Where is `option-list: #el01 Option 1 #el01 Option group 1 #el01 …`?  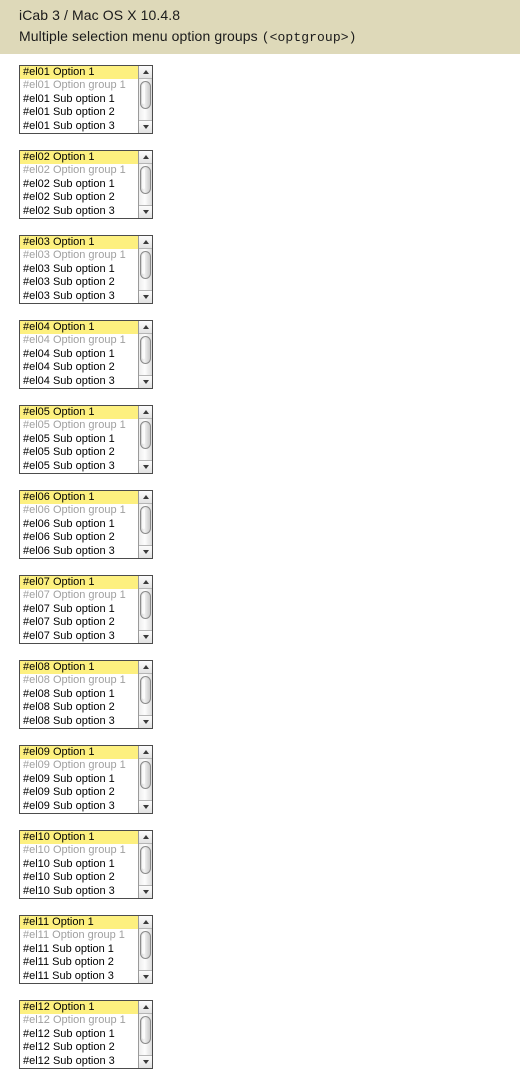 option-list: #el01 Option 1 #el01 Option group 1 #el01 … is located at coordinates (79, 99).